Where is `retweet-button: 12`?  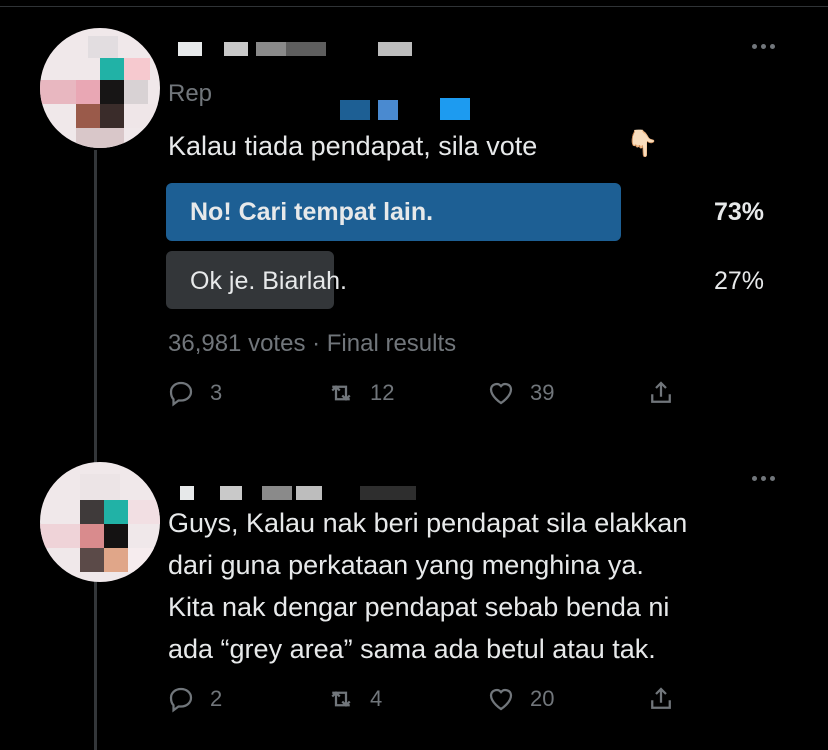 retweet-button: 12 is located at coordinates (360, 393).